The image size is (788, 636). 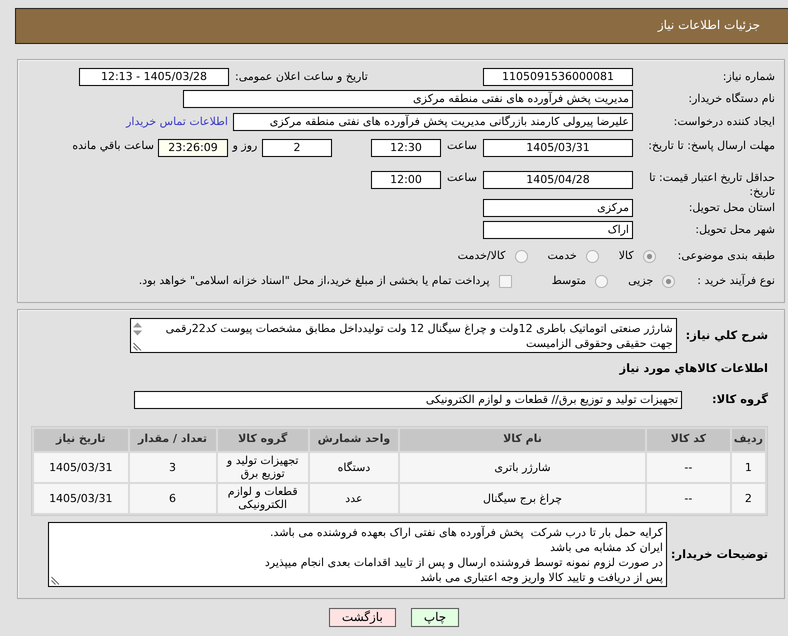 I want to click on field-label: ایجاد کننده درخواست:, so click(x=723, y=122).